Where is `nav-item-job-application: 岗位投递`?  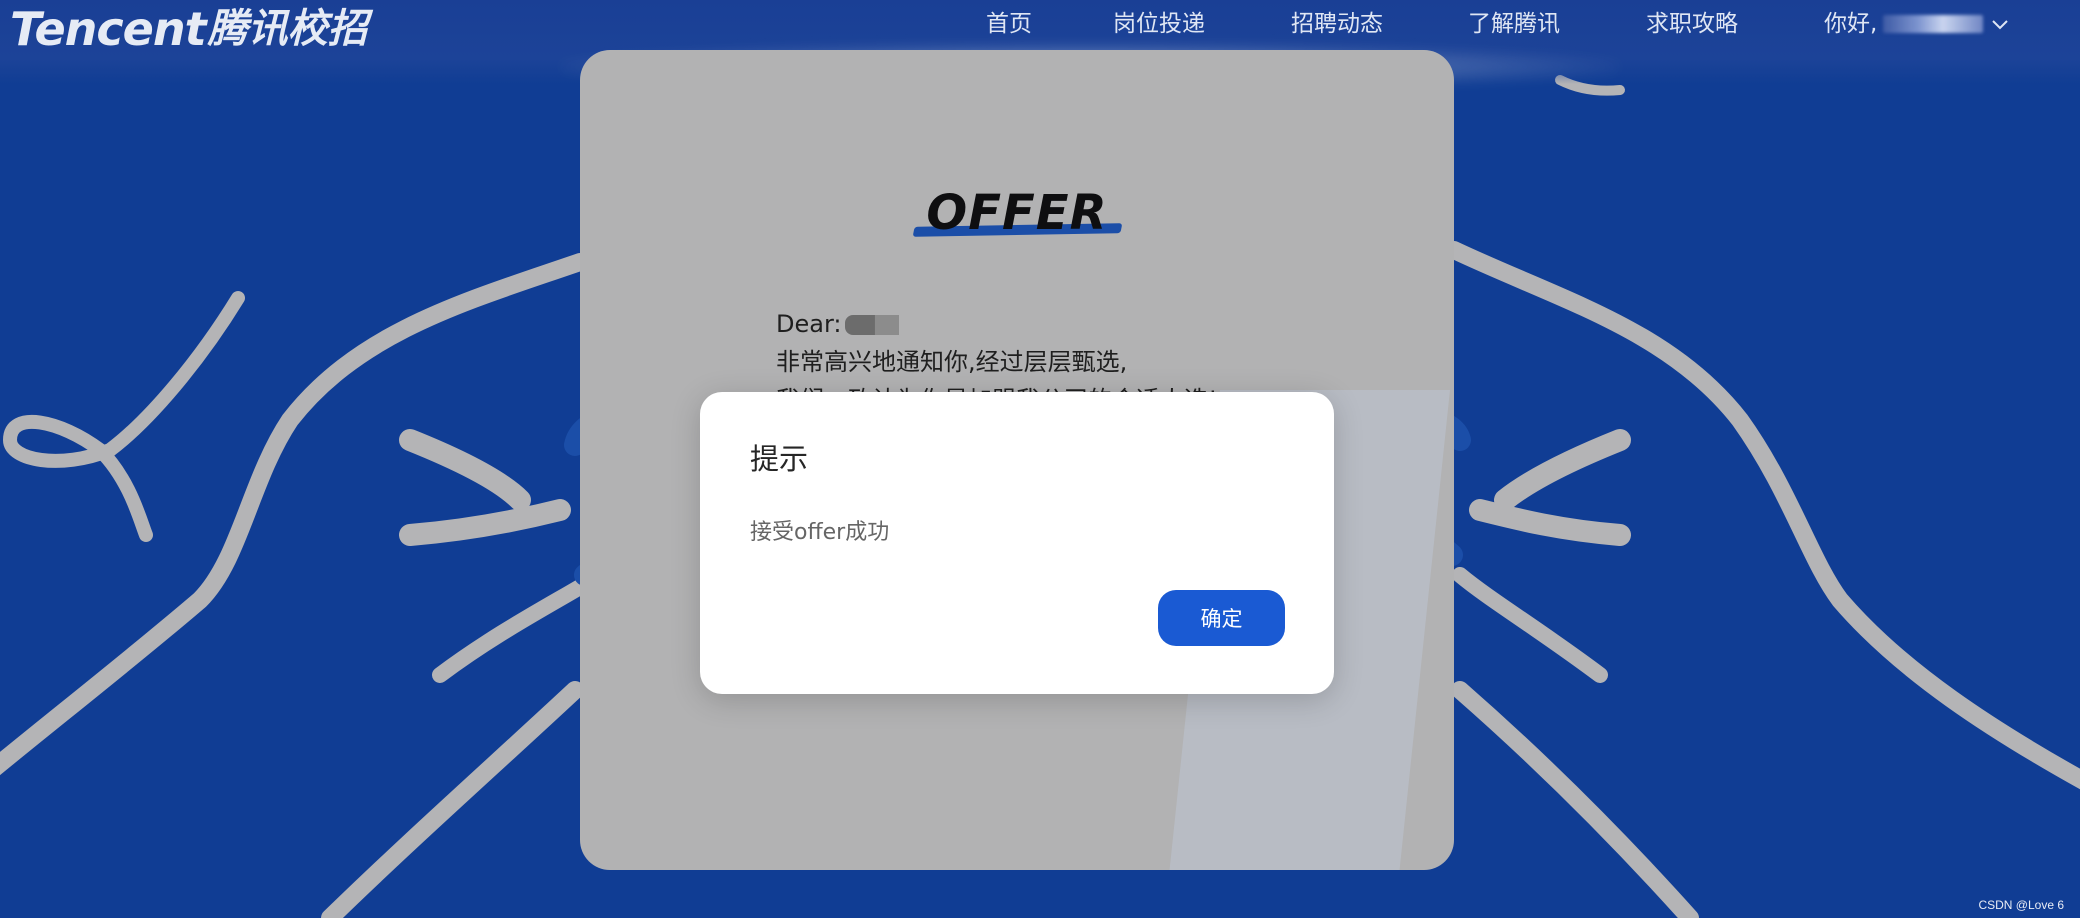
nav-item-job-application: 岗位投递 is located at coordinates (1159, 24).